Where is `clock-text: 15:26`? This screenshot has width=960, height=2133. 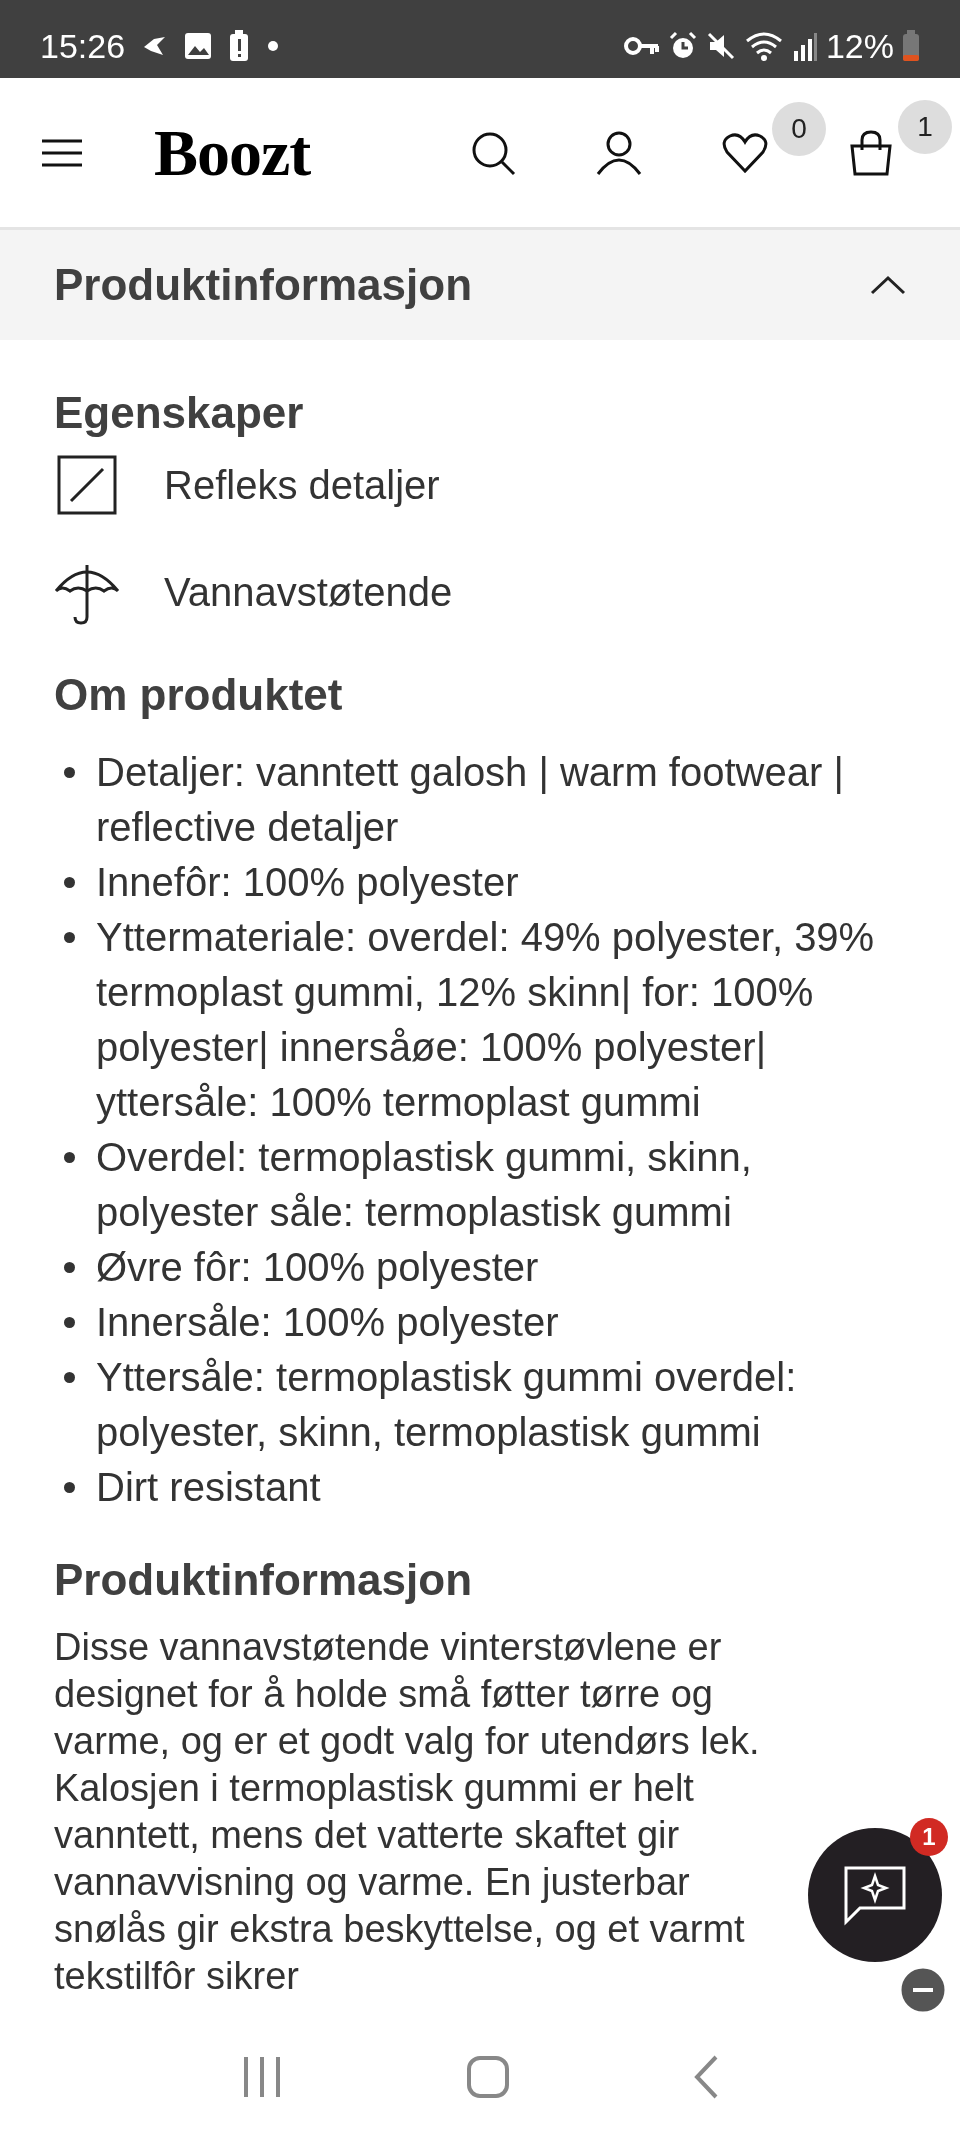 clock-text: 15:26 is located at coordinates (83, 46).